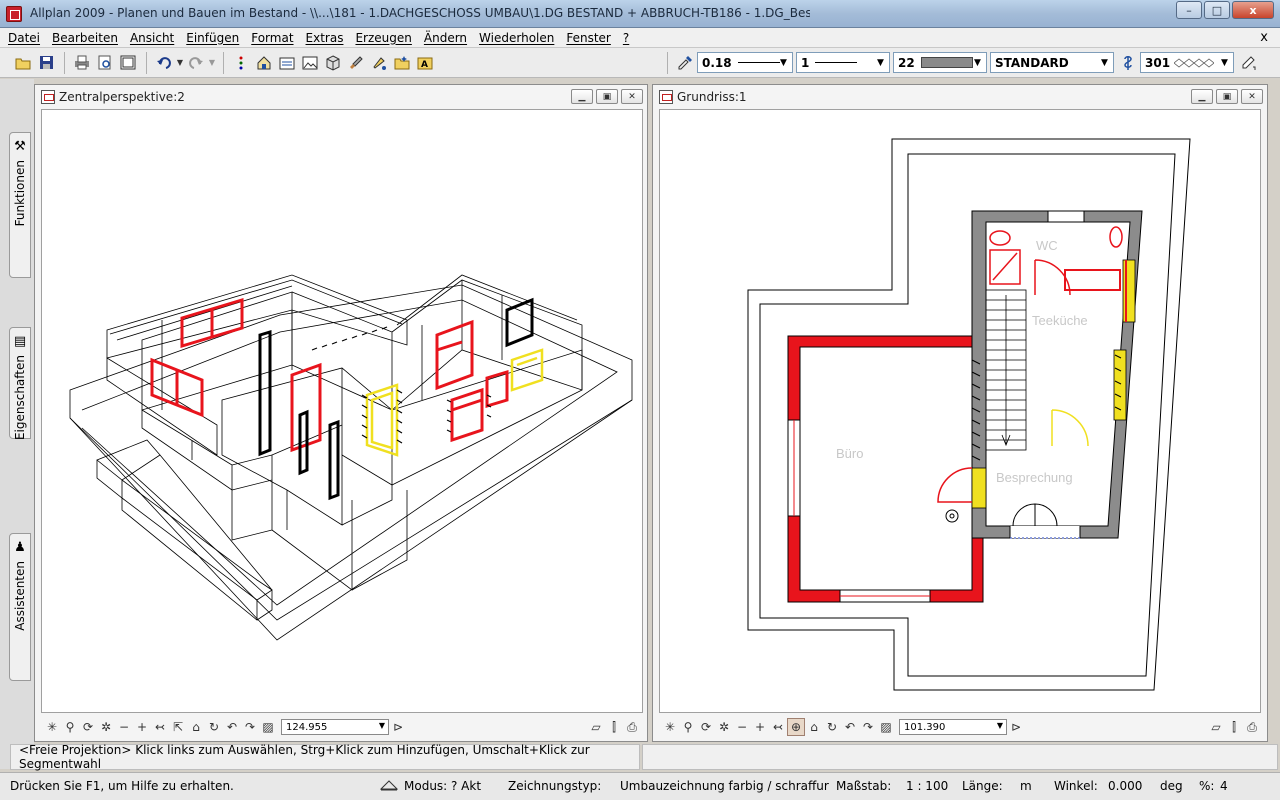 Image resolution: width=1280 pixels, height=800 pixels. I want to click on eyedropper-icon, so click(685, 63).